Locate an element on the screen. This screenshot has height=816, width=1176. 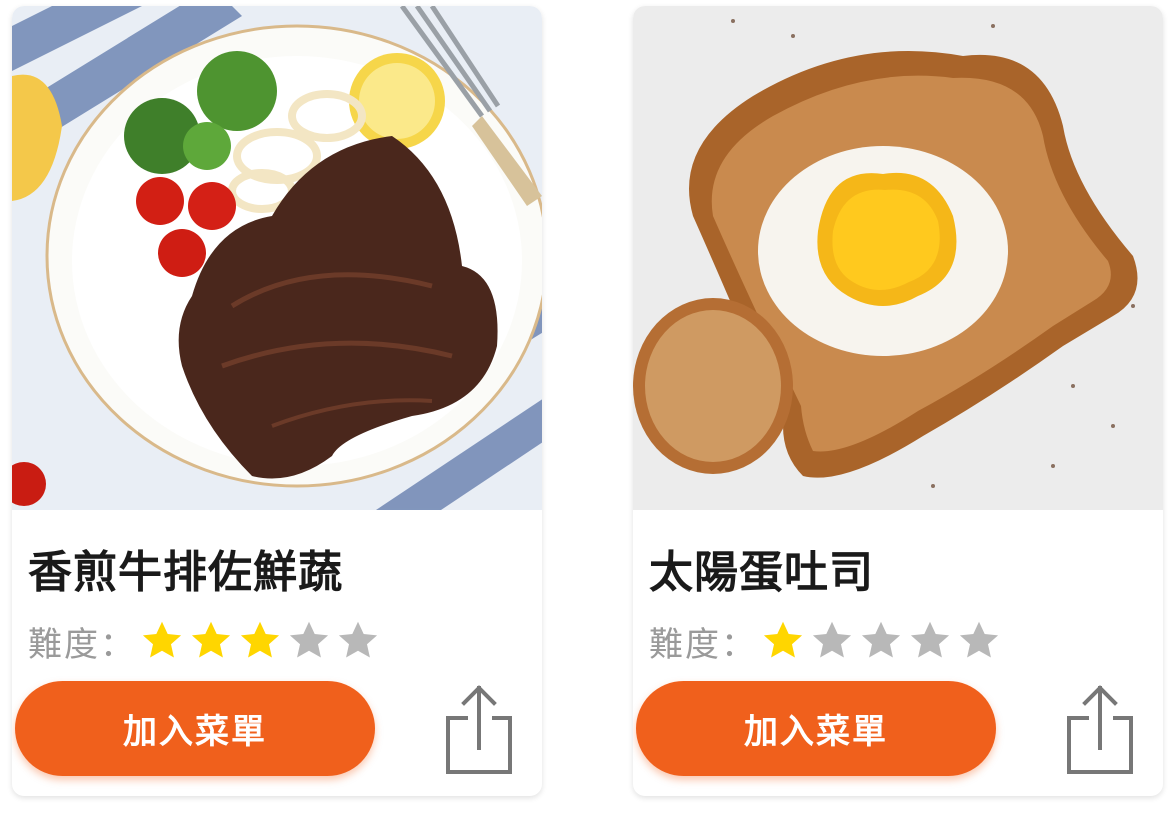
recipe-title: 香煎牛排佐鮮蔬 is located at coordinates (185, 572).